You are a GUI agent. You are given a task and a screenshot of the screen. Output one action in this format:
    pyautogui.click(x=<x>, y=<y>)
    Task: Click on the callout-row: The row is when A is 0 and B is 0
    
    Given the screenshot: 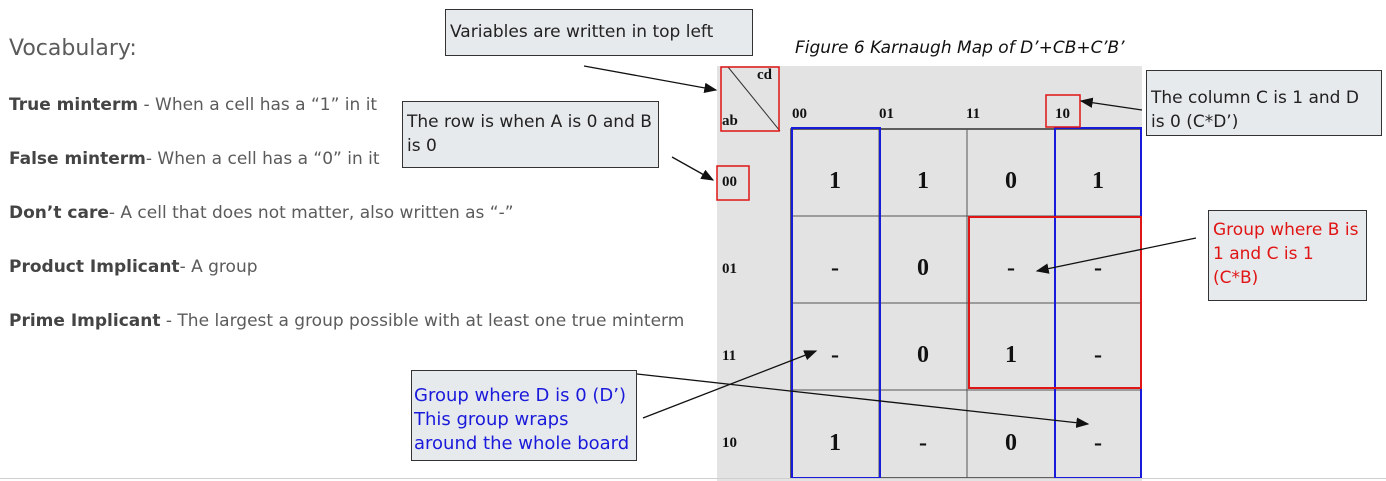 What is the action you would take?
    pyautogui.click(x=530, y=134)
    